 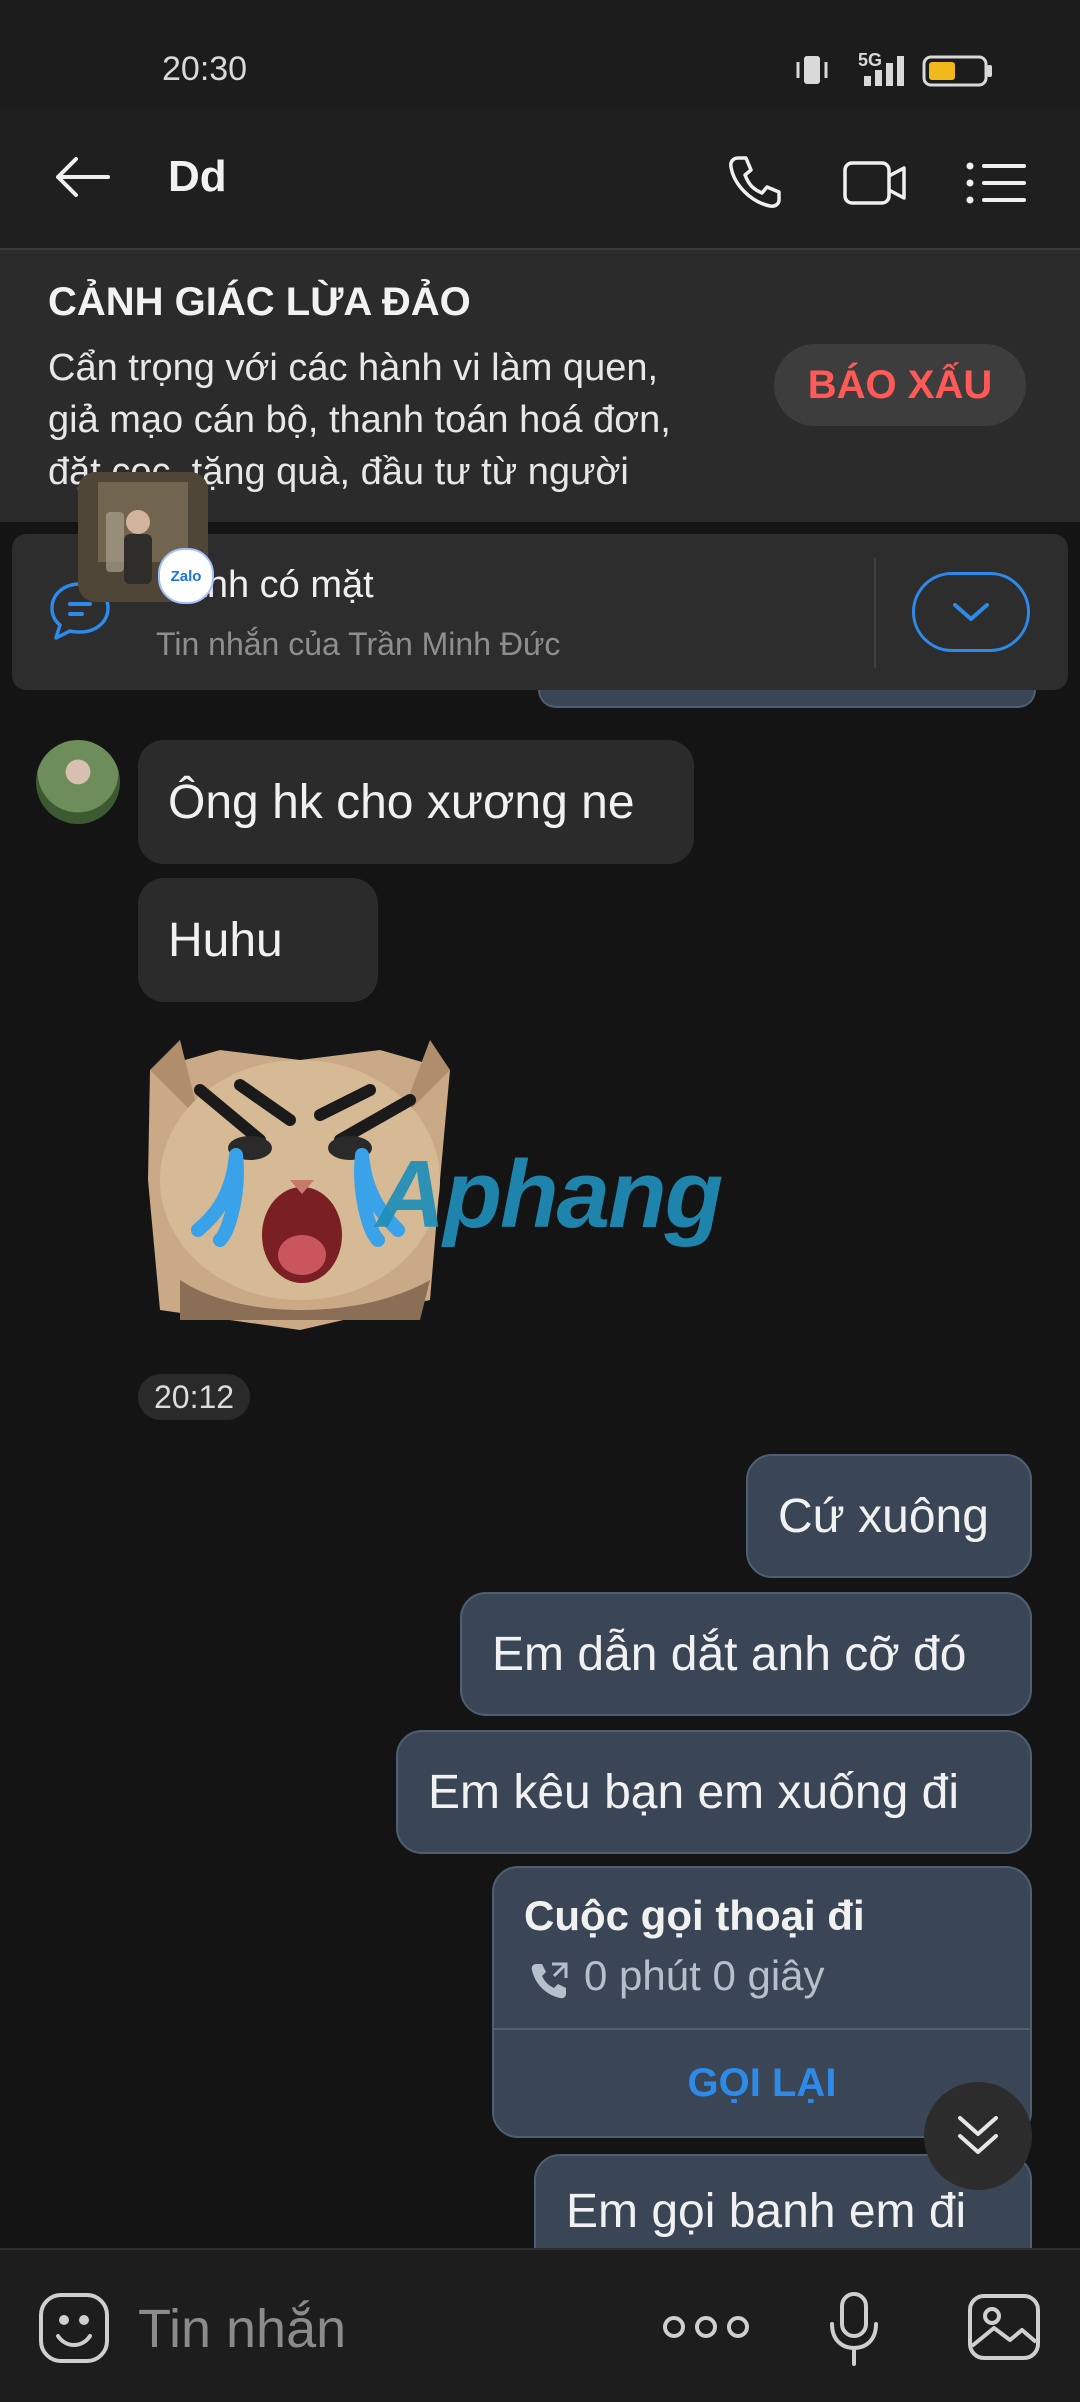 What do you see at coordinates (549, 1194) in the screenshot?
I see `watermark-text: Aphang` at bounding box center [549, 1194].